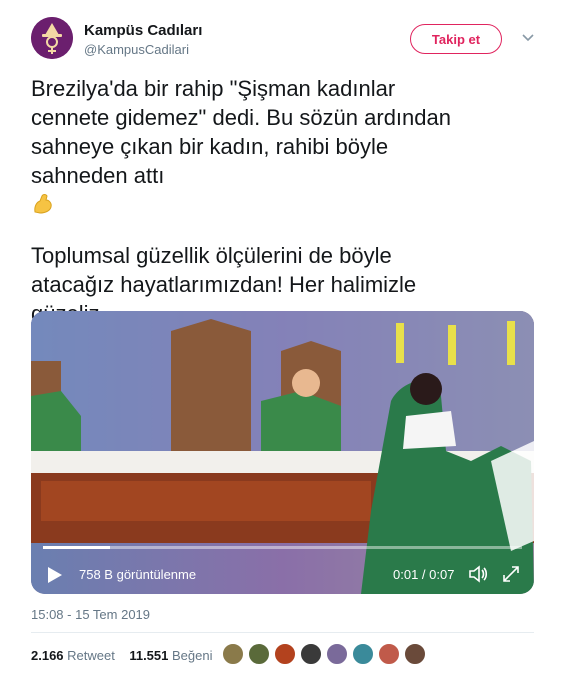  What do you see at coordinates (149, 655) in the screenshot?
I see `like-count: 11.551` at bounding box center [149, 655].